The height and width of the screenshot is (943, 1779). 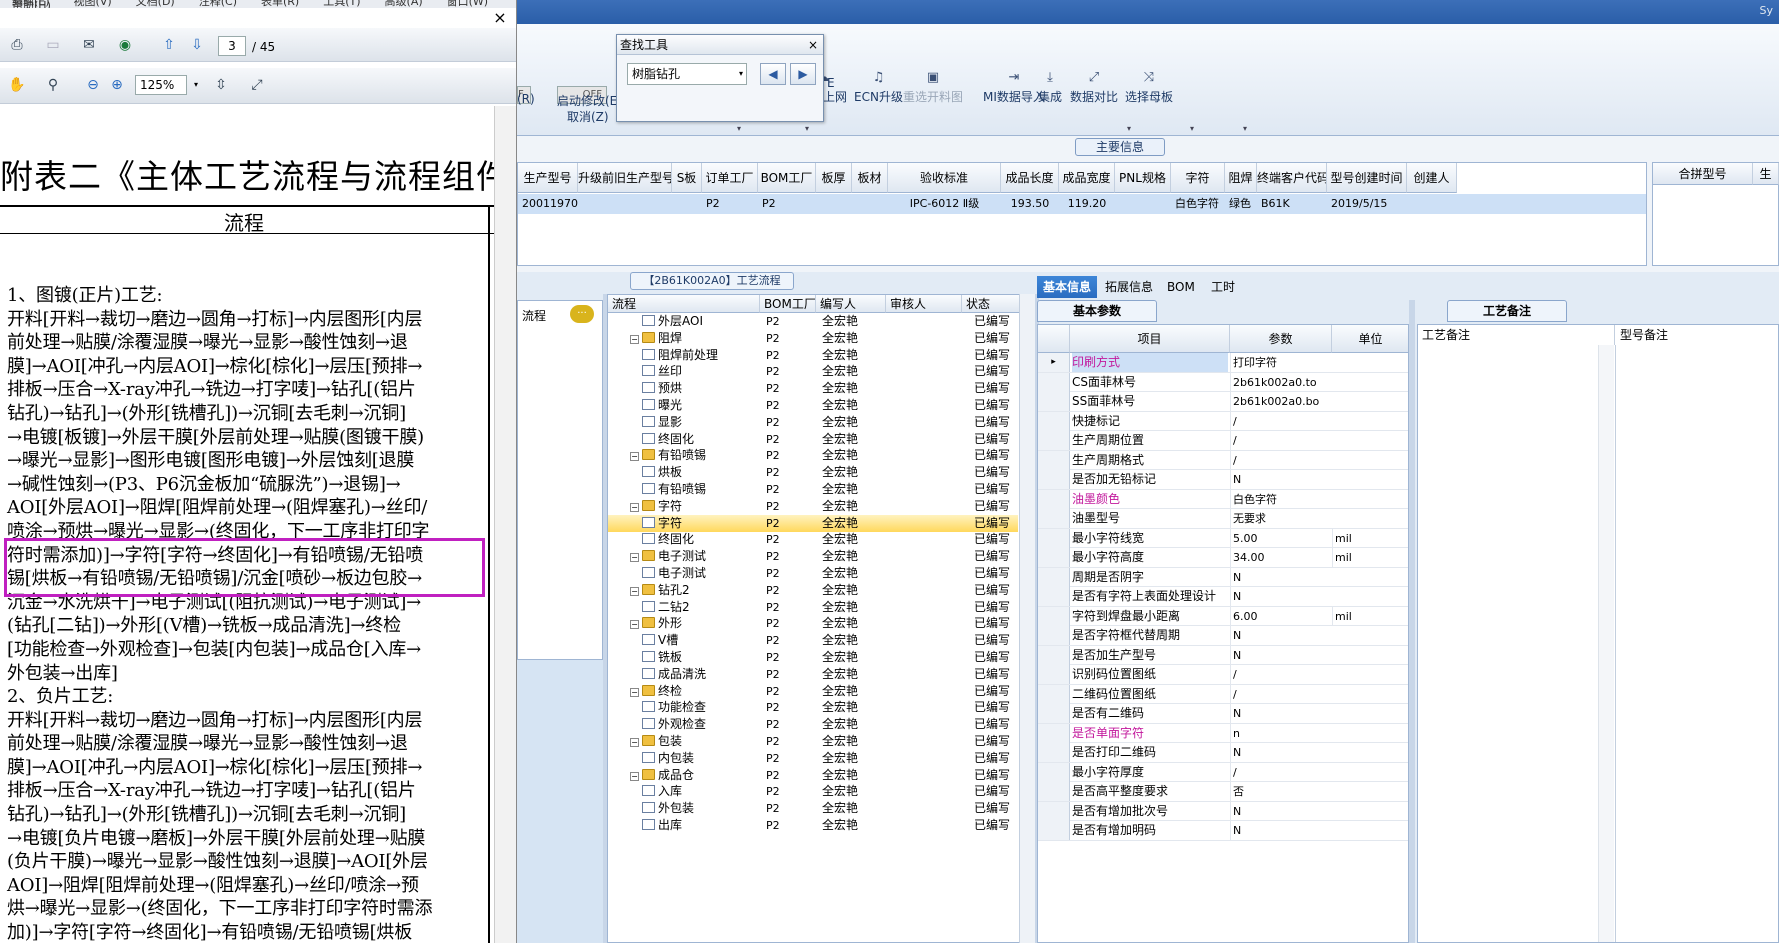 I want to click on ribbon-button: ⤢ 数据对比, so click(x=1094, y=87).